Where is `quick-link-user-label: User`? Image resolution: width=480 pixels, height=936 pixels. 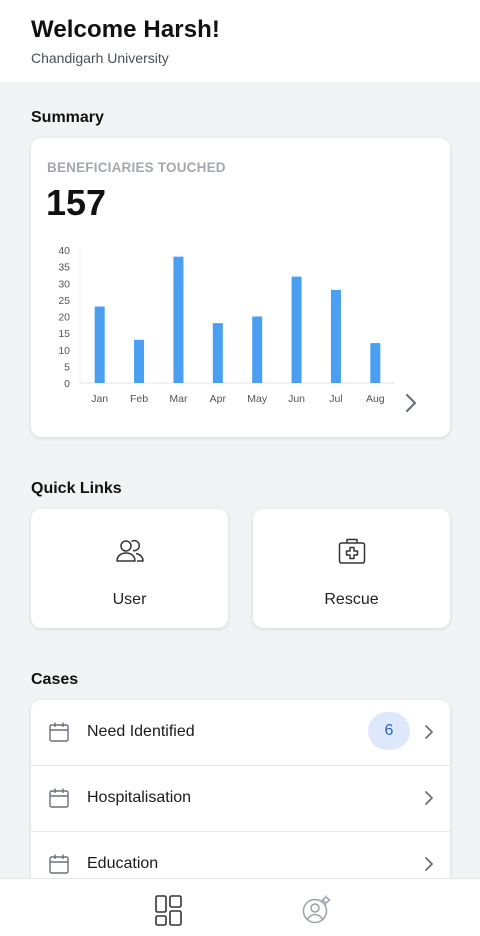
quick-link-user-label: User is located at coordinates (129, 599).